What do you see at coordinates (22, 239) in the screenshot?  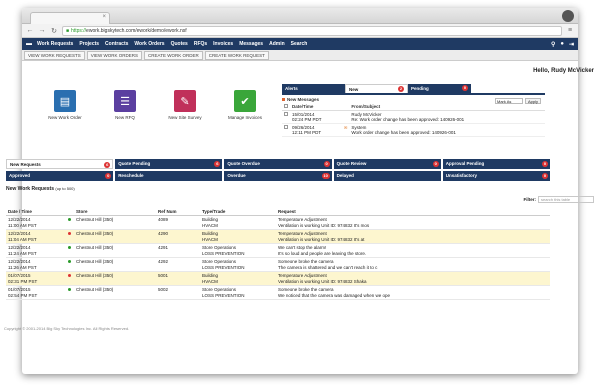 I see `request-time: 11:04 AM PST` at bounding box center [22, 239].